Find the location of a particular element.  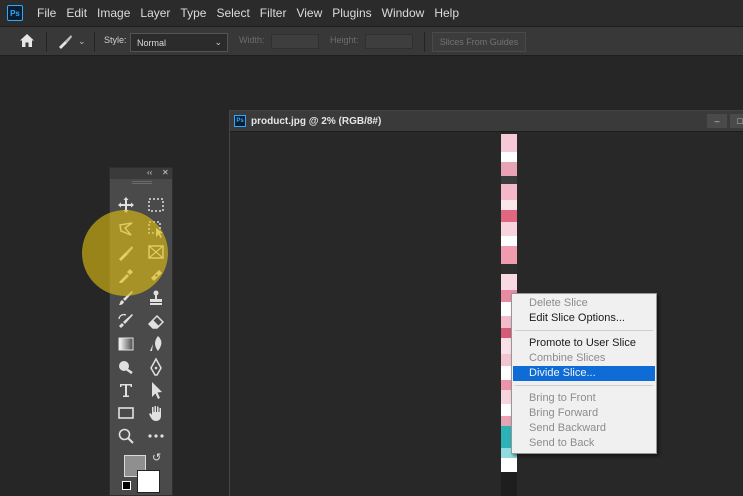

blur-tool-icon is located at coordinates (156, 344).